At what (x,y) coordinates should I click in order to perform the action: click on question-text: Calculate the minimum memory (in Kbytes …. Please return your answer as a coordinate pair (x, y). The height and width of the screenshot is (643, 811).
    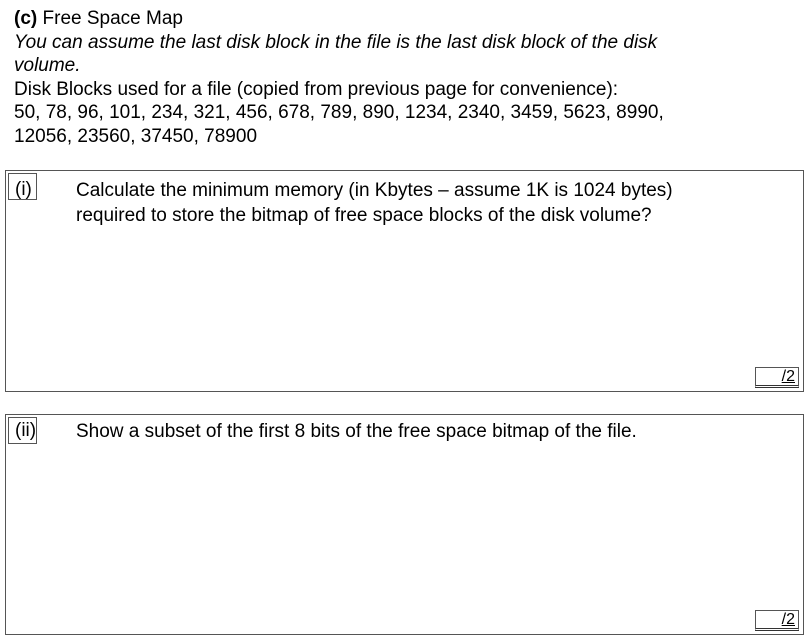
    Looking at the image, I should click on (433, 203).